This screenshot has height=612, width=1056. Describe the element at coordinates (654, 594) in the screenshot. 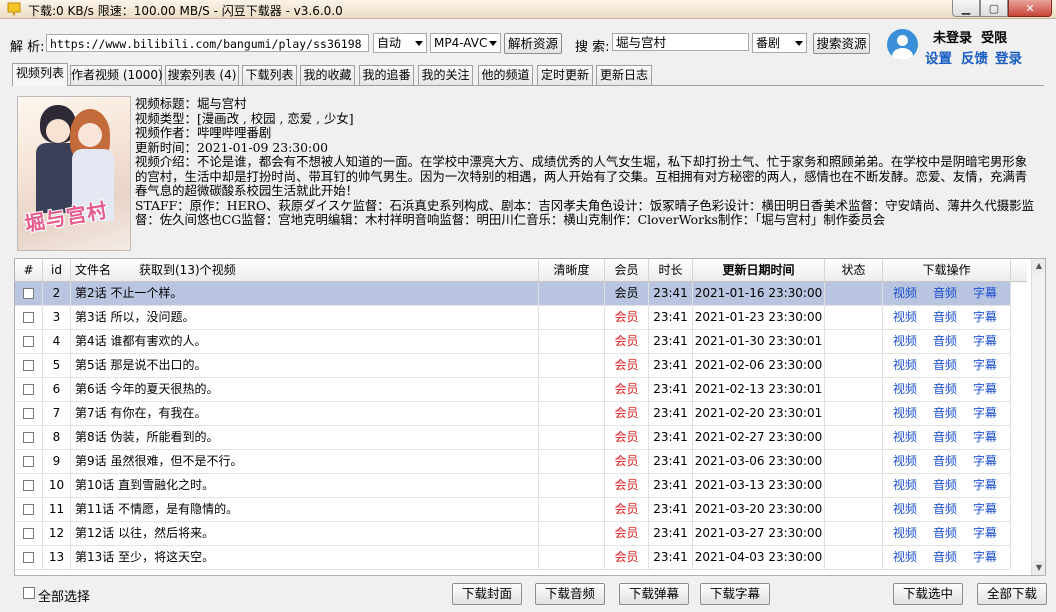

I see `download-danmaku-button: 下载弹幕` at that location.